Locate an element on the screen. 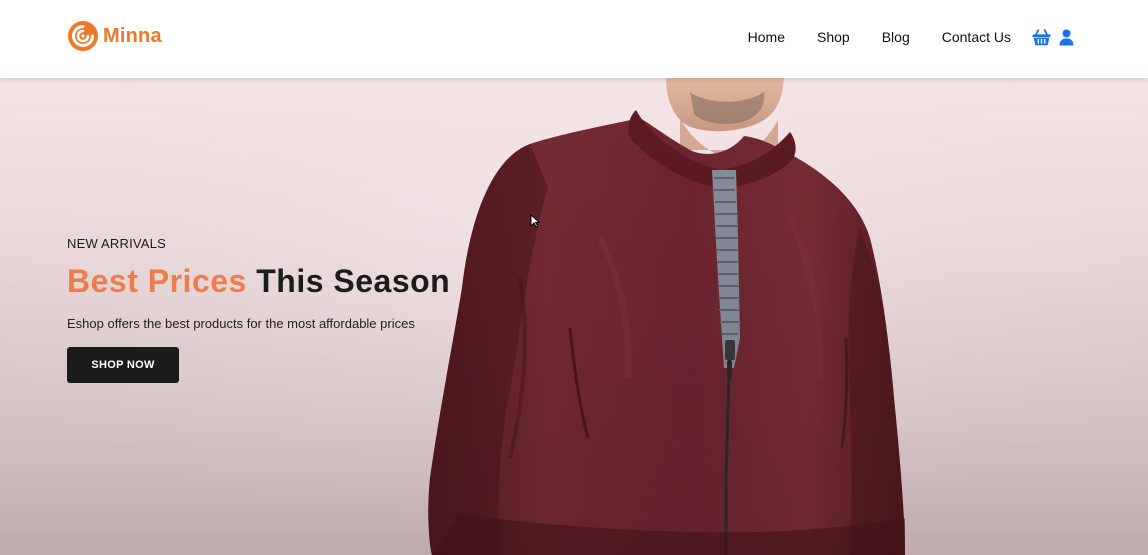 This screenshot has width=1148, height=555. nav-link-contact-us: Contact Us is located at coordinates (976, 37).